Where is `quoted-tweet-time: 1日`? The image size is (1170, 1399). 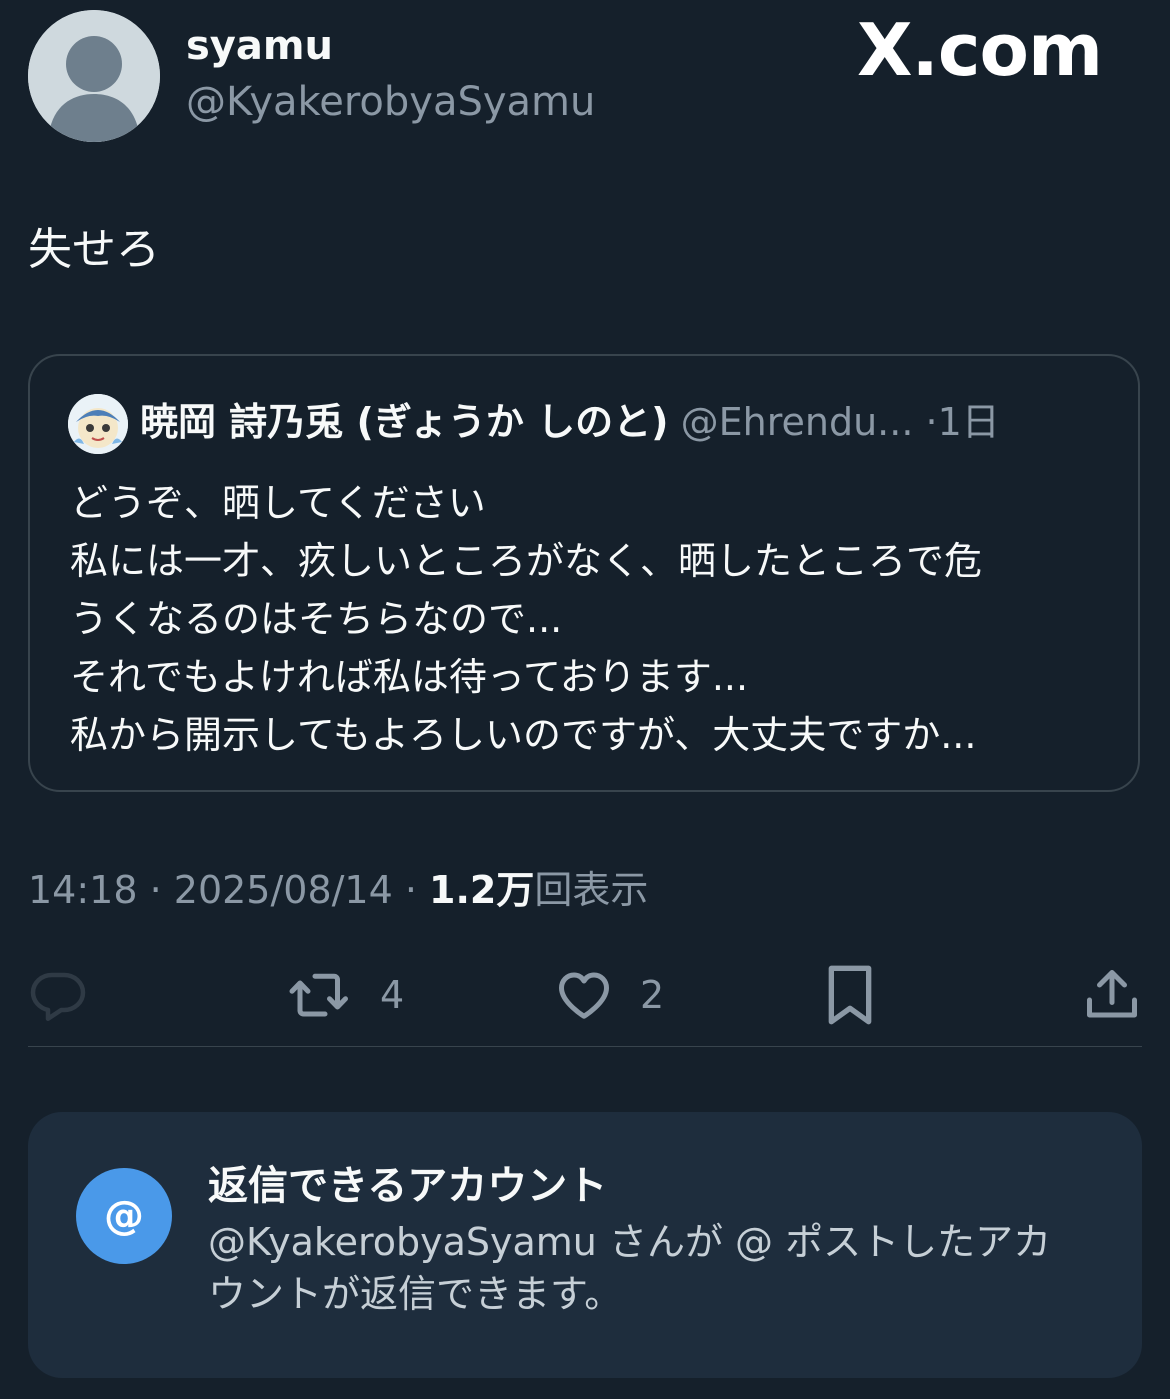
quoted-tweet-time: 1日 is located at coordinates (968, 422).